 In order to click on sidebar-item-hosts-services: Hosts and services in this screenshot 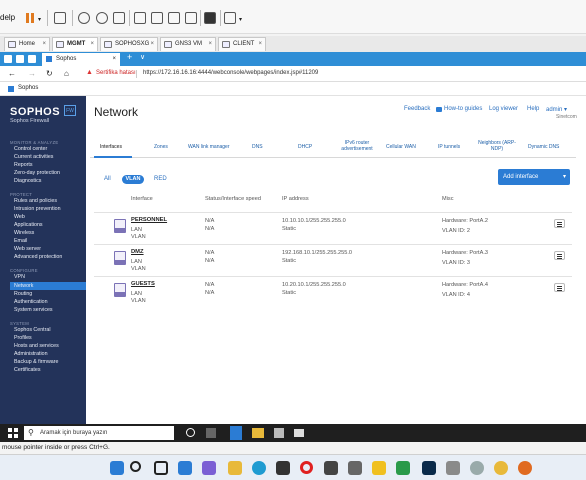, I will do `click(36, 346)`.